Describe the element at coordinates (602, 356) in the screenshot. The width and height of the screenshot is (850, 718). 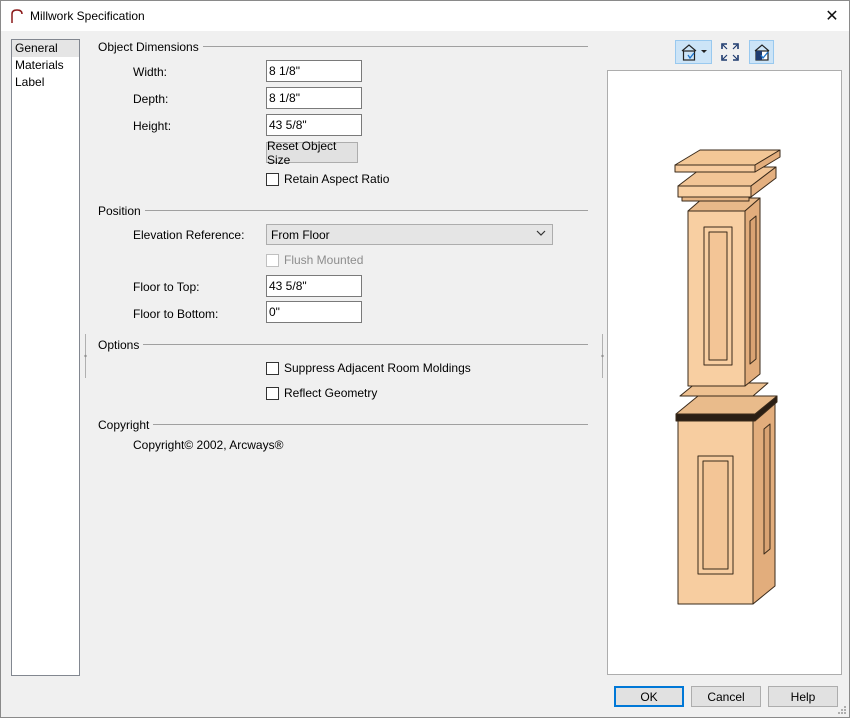
I see `splitter-handle-right` at that location.